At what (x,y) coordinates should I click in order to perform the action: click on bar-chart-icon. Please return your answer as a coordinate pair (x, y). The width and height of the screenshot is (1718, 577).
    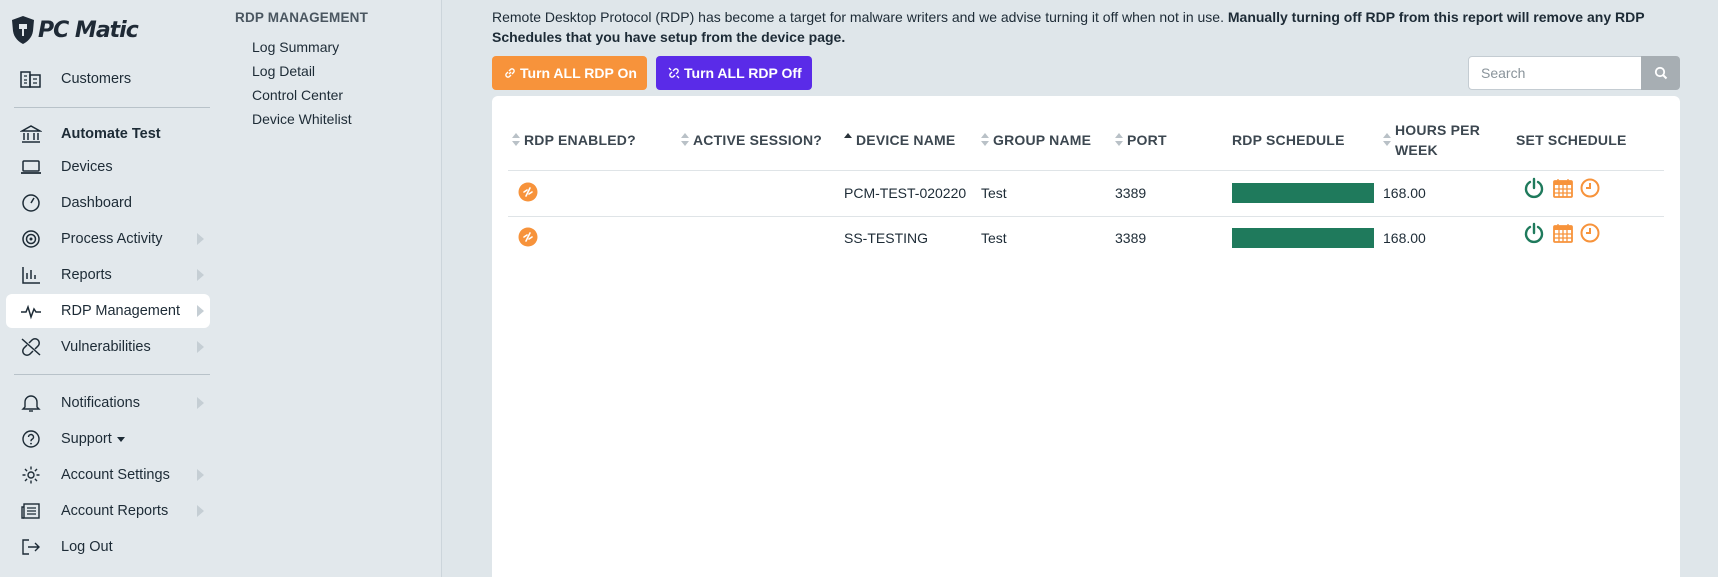
    Looking at the image, I should click on (31, 275).